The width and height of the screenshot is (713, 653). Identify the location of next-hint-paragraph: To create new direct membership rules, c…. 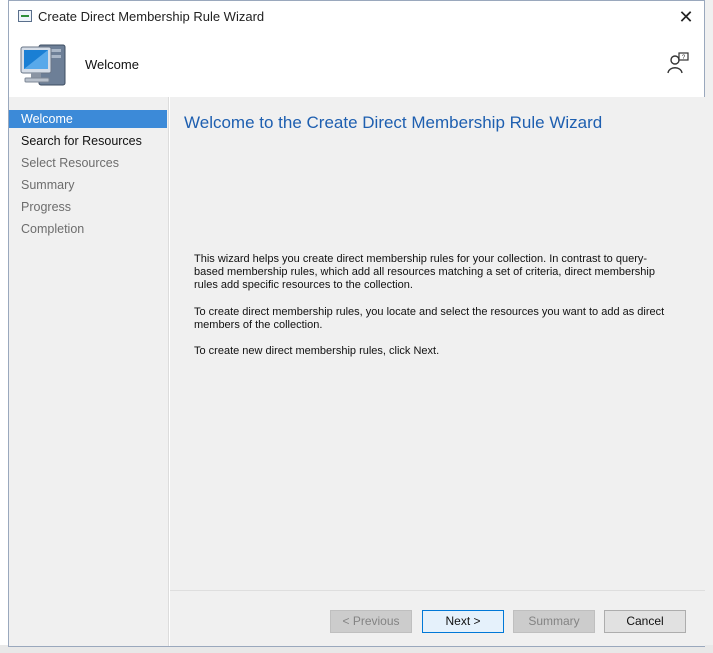
(317, 351).